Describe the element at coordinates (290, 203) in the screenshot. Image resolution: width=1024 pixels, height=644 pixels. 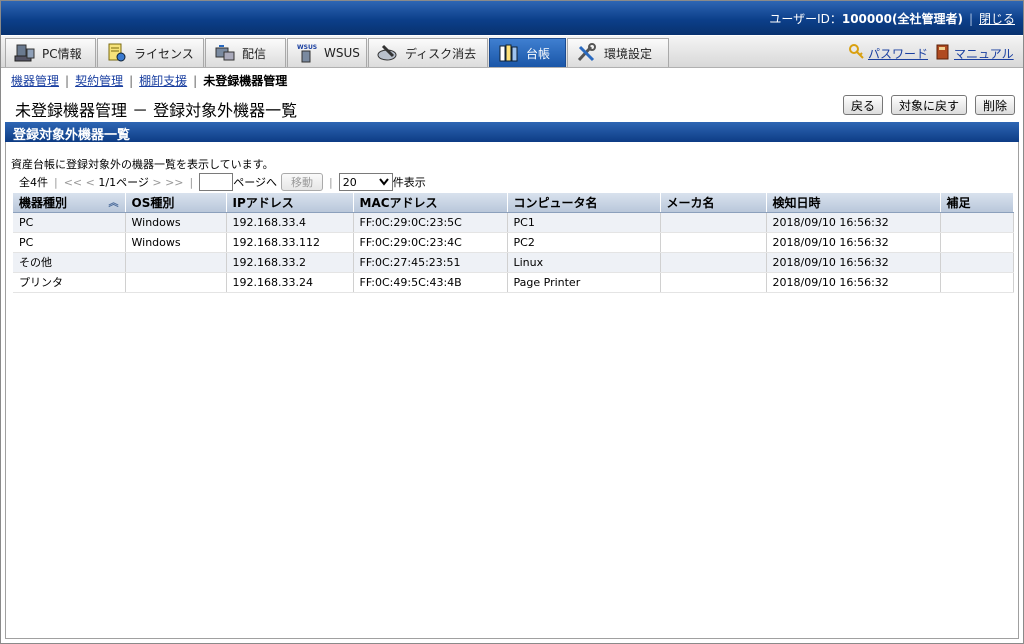
I see `column-header-ip-address: IPアドレス` at that location.